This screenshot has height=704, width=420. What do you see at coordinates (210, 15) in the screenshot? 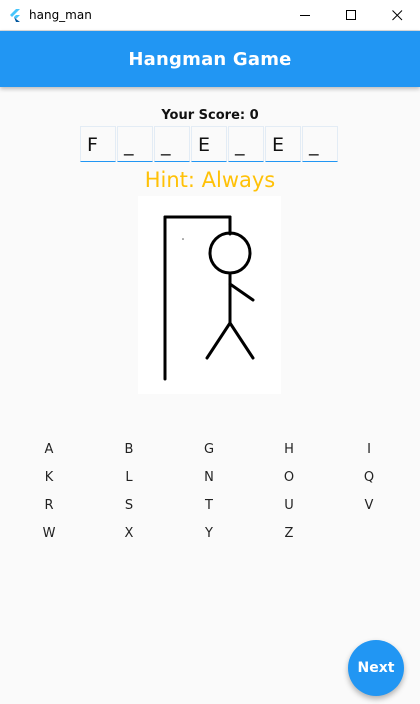
I see `window-titlebar: hang_man` at bounding box center [210, 15].